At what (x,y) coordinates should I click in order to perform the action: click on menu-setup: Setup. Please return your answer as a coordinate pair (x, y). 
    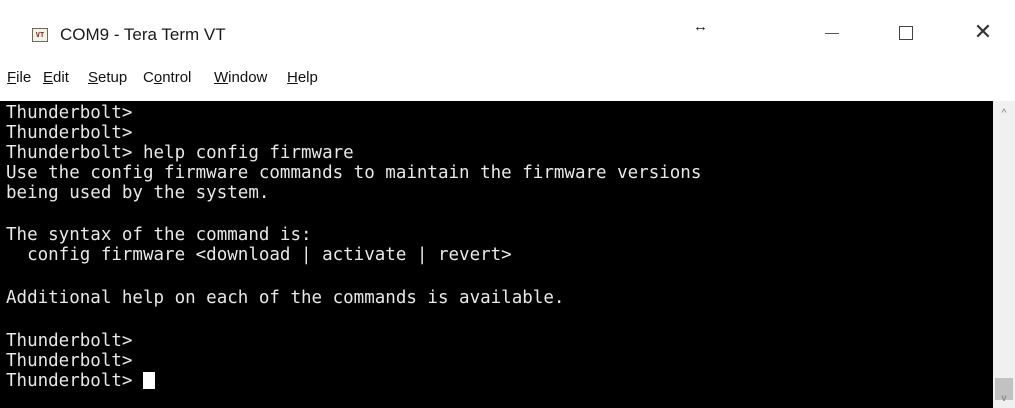
    Looking at the image, I should click on (107, 77).